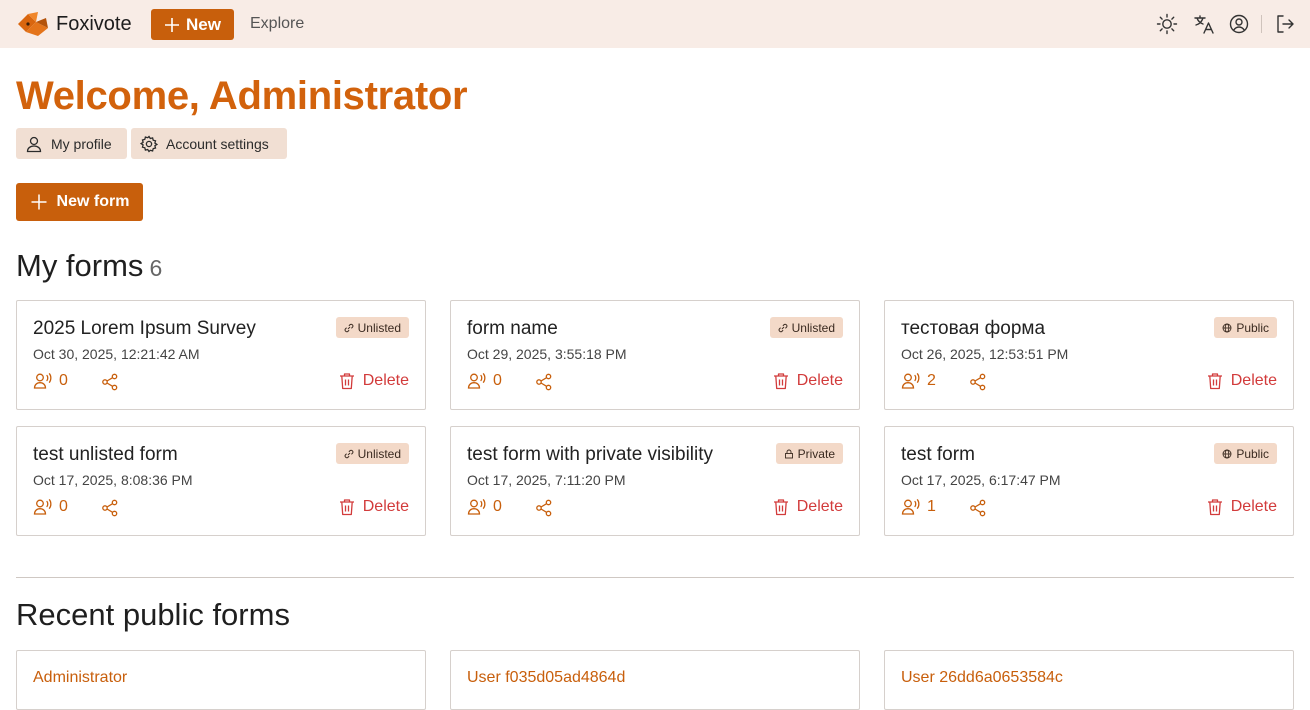  Describe the element at coordinates (546, 480) in the screenshot. I see `form-date: Oct 17, 2025, 7:11:20 PM` at that location.